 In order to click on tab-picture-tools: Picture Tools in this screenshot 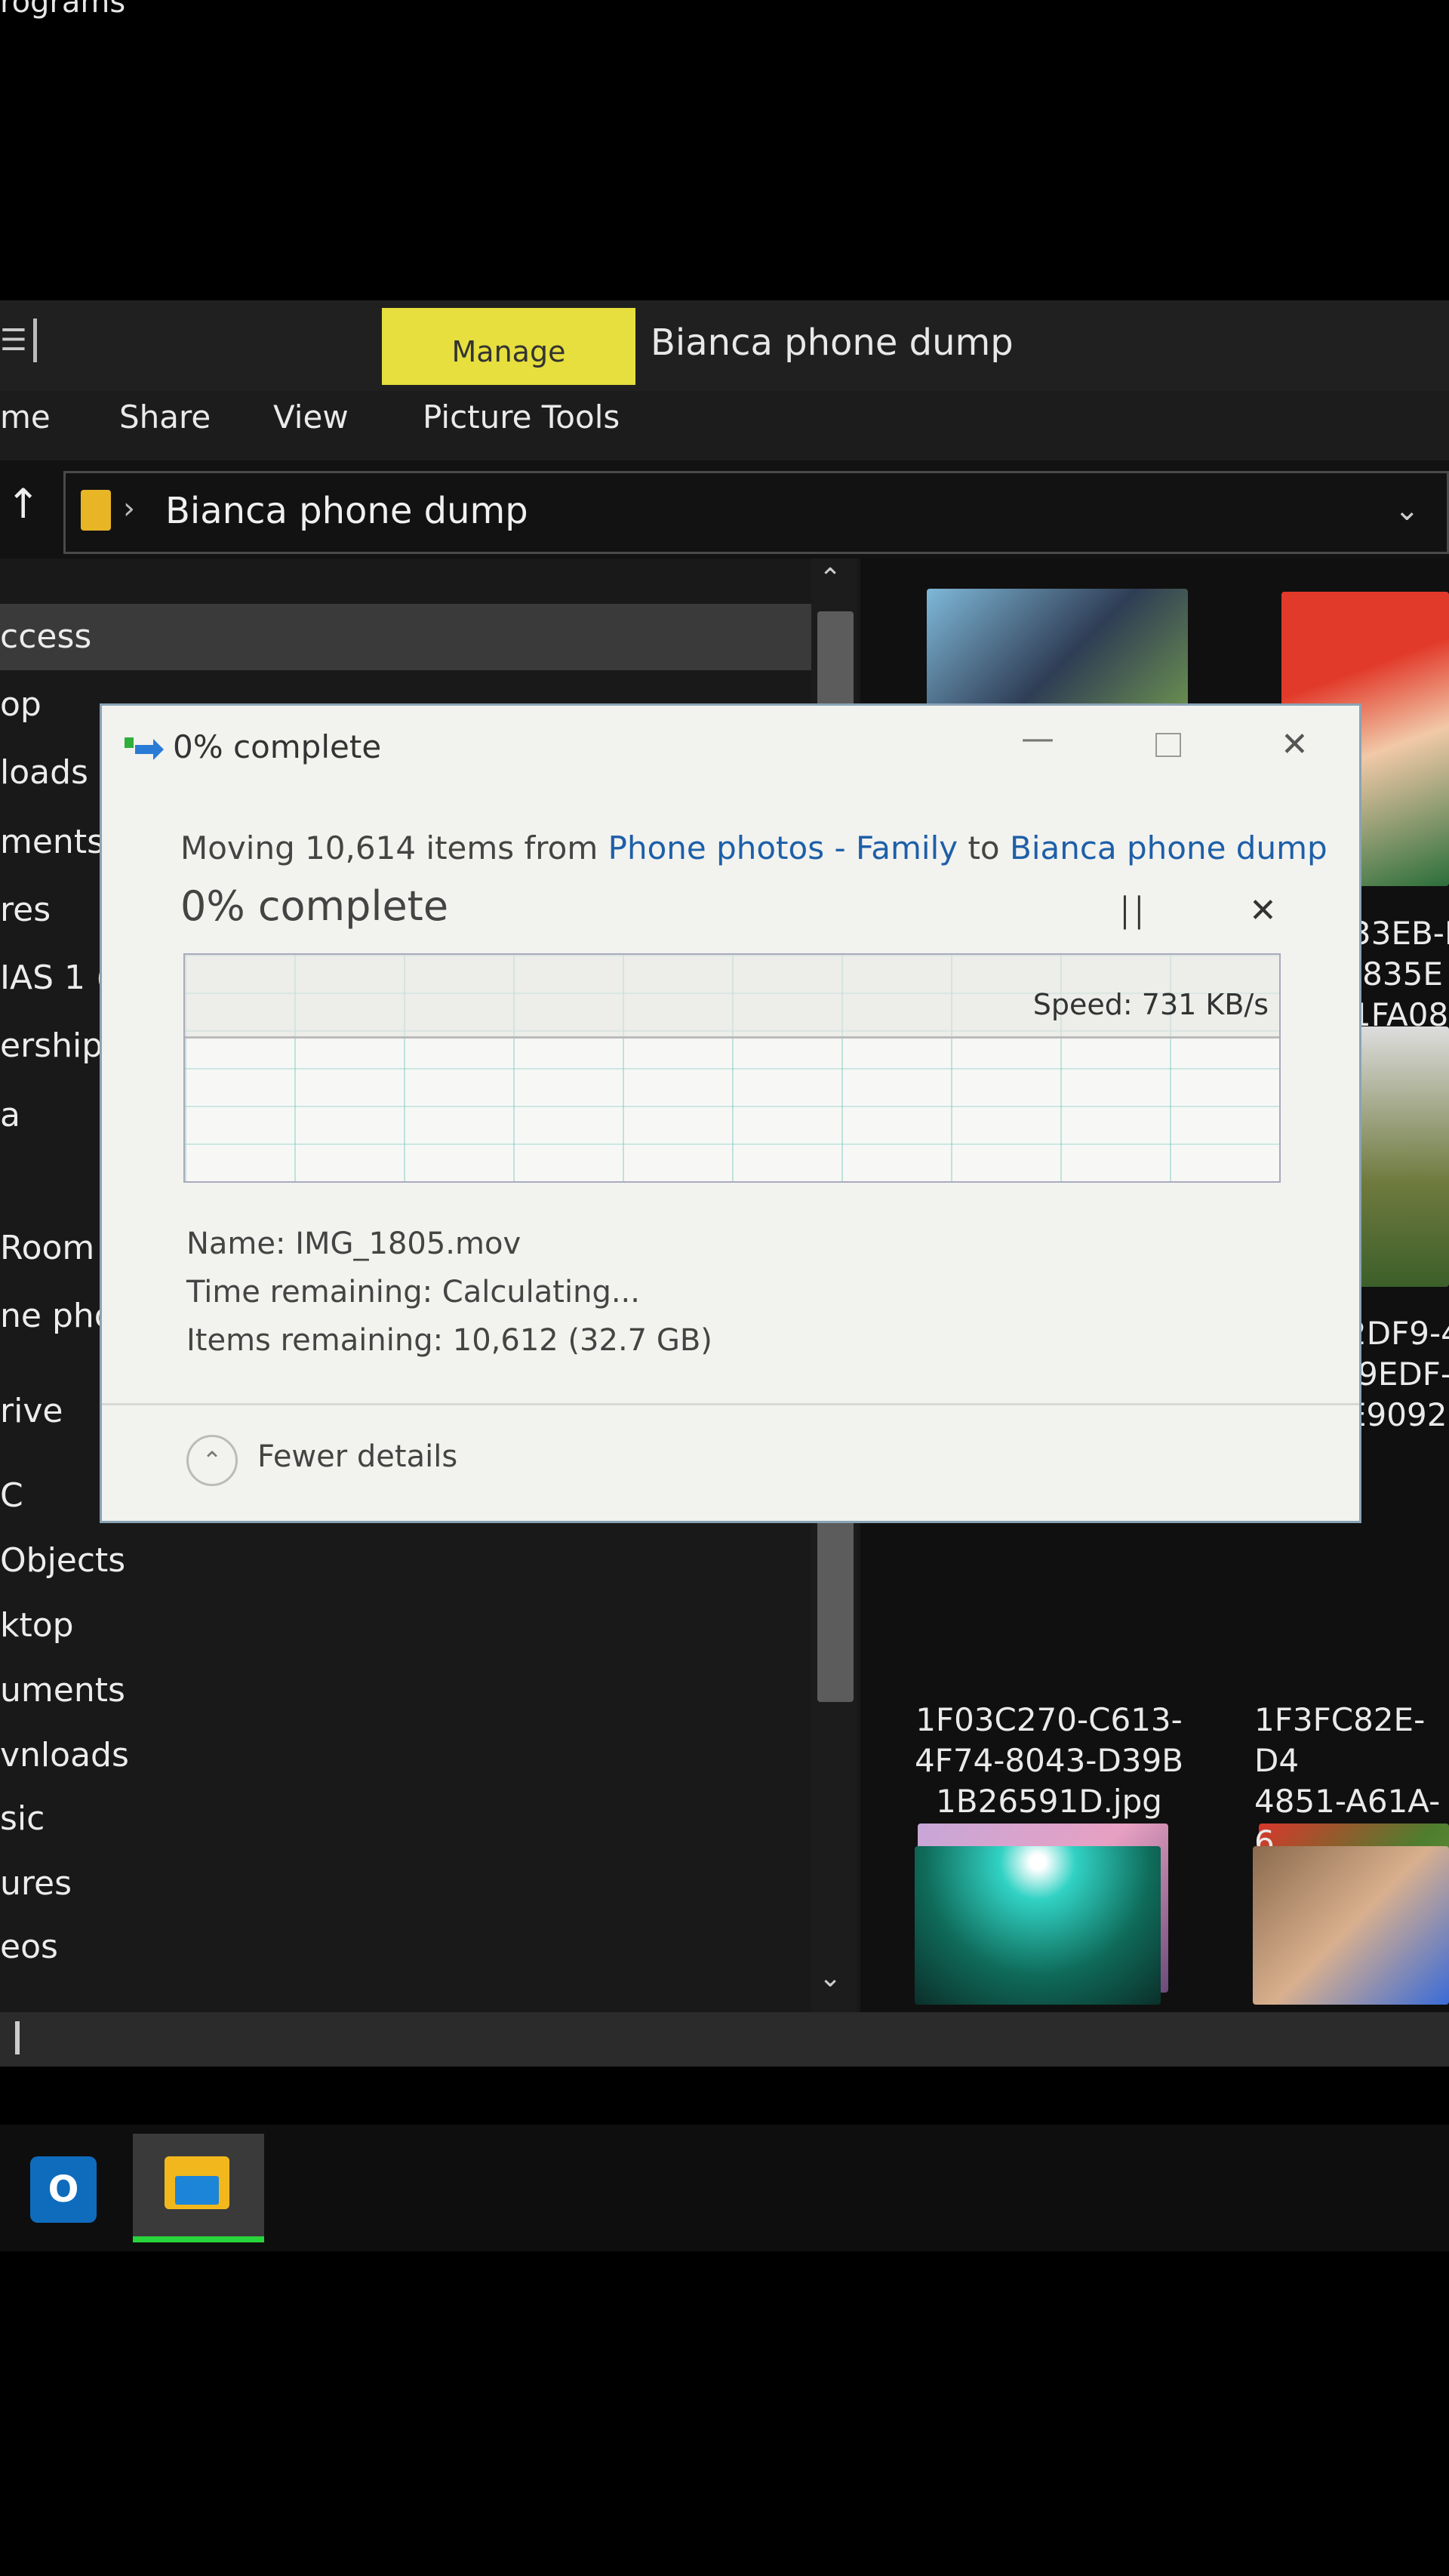, I will do `click(521, 417)`.